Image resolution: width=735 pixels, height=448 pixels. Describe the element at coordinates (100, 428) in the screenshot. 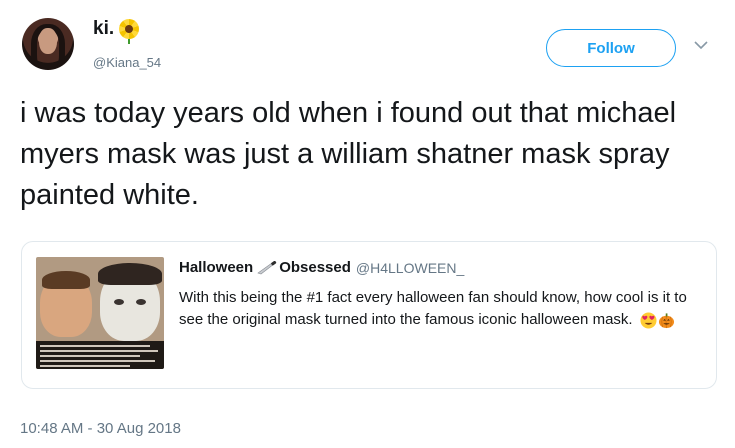

I see `tweet-timestamp: 10:48 AM - 30 Aug 2018` at that location.